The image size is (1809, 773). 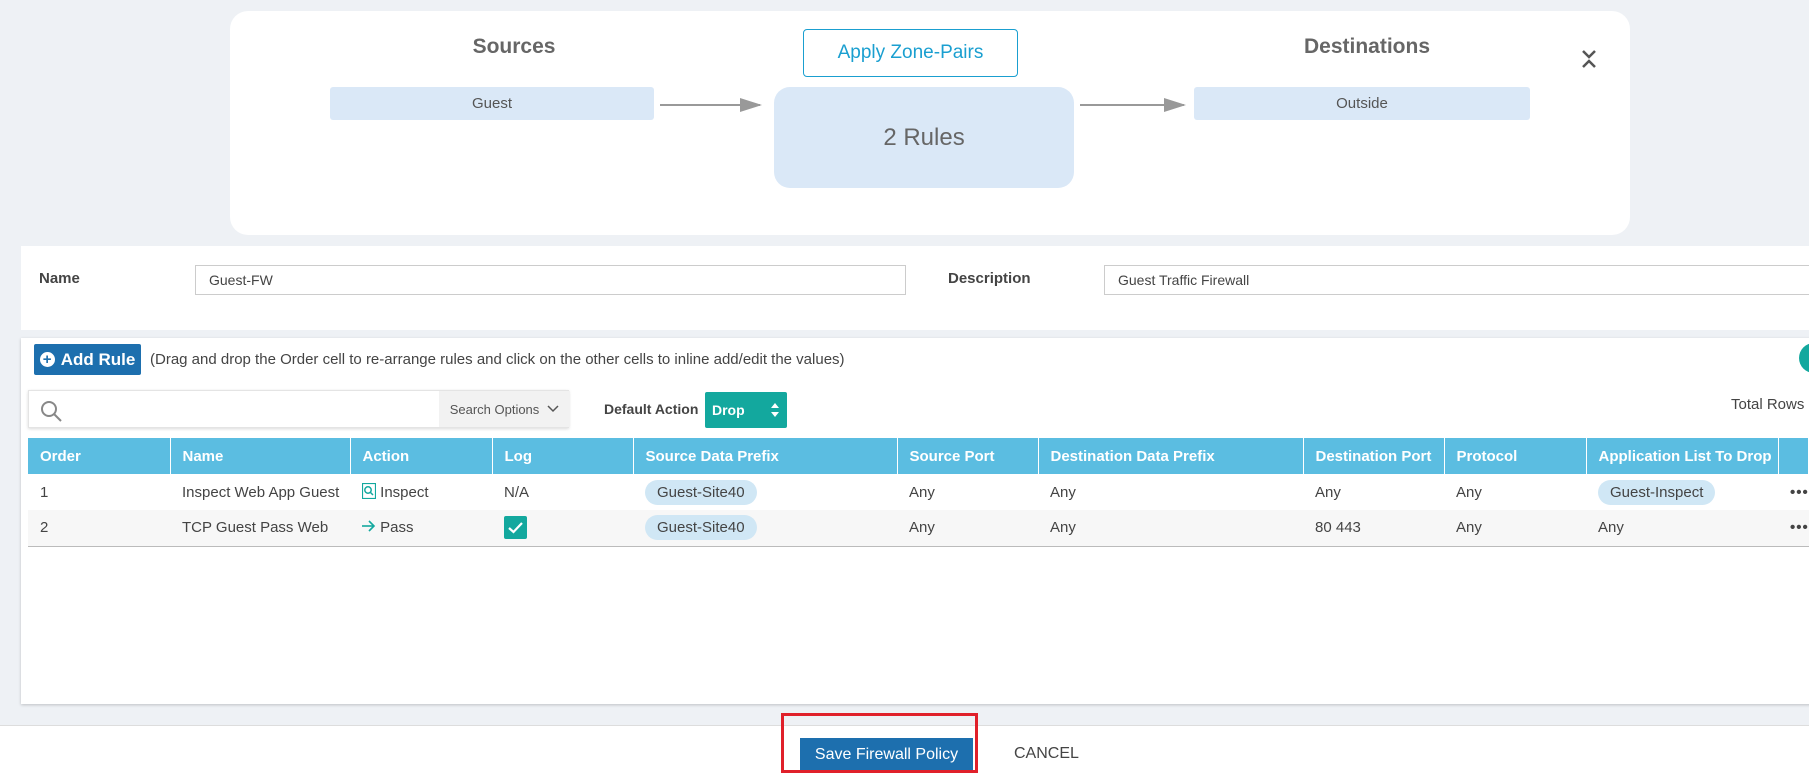 I want to click on app-list-pill: Guest-Inspect, so click(x=1657, y=492).